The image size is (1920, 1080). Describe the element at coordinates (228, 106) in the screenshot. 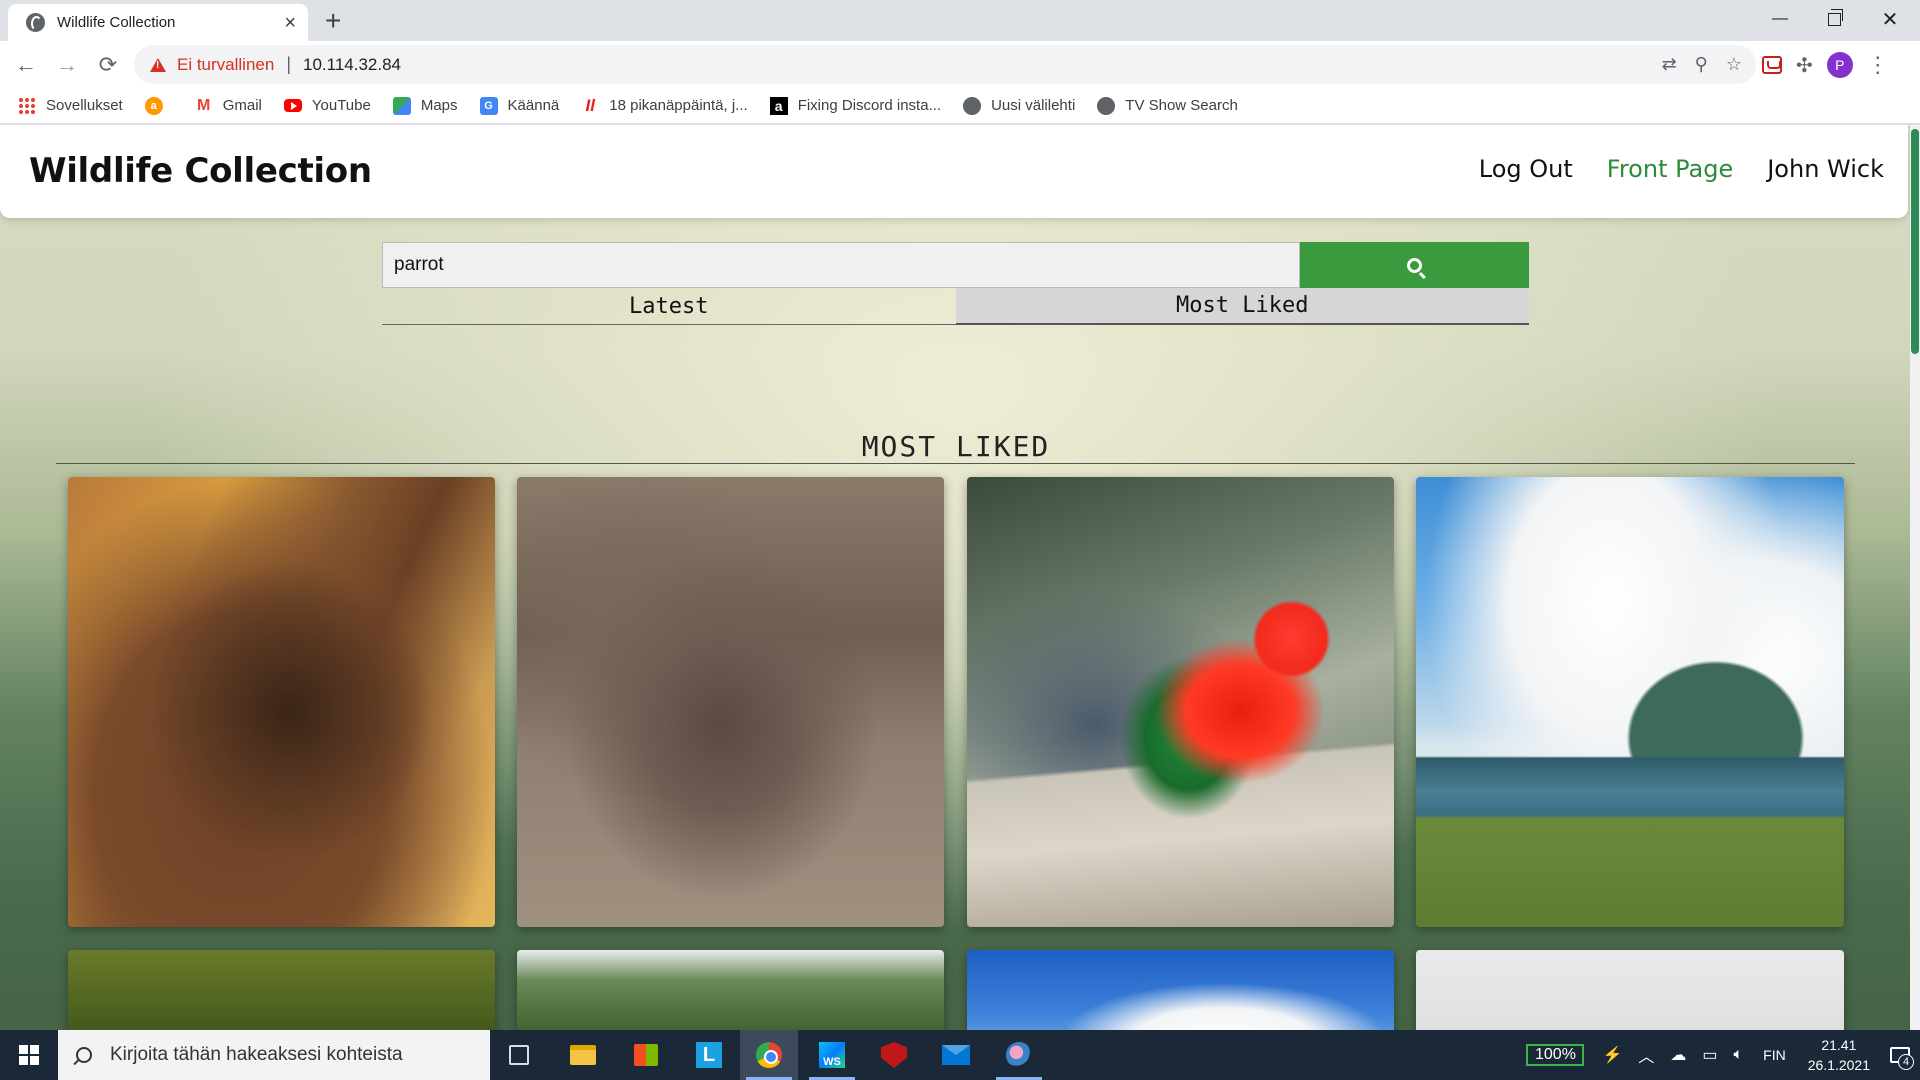

I see `bookmark-gmail: M Gmail` at that location.